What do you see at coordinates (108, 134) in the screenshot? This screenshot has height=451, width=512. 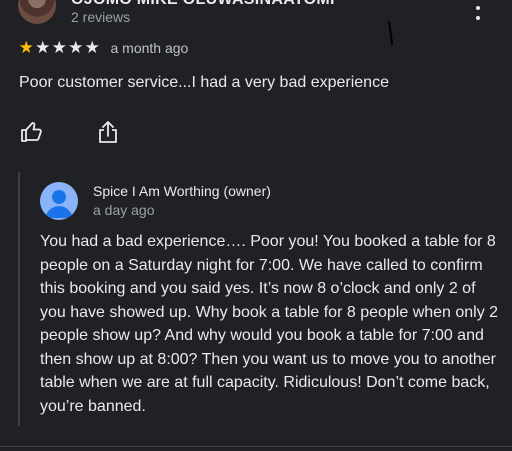 I see `share-icon` at bounding box center [108, 134].